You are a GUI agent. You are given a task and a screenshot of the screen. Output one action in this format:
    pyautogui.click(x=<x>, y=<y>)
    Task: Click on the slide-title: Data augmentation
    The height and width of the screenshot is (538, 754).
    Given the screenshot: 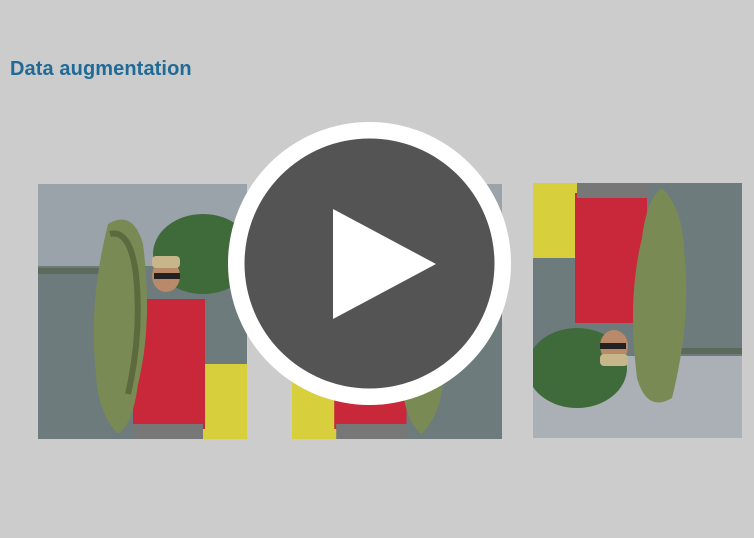 What is the action you would take?
    pyautogui.click(x=101, y=69)
    